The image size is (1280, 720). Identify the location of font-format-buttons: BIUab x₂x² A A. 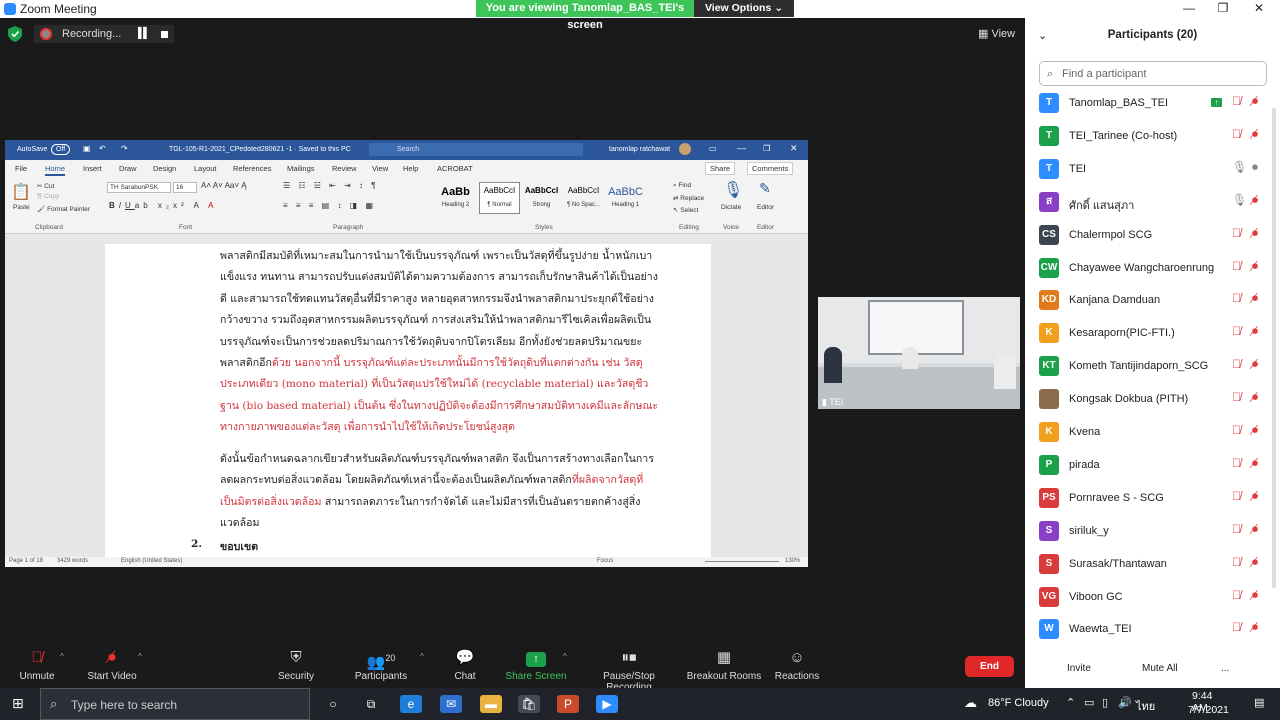
(163, 205).